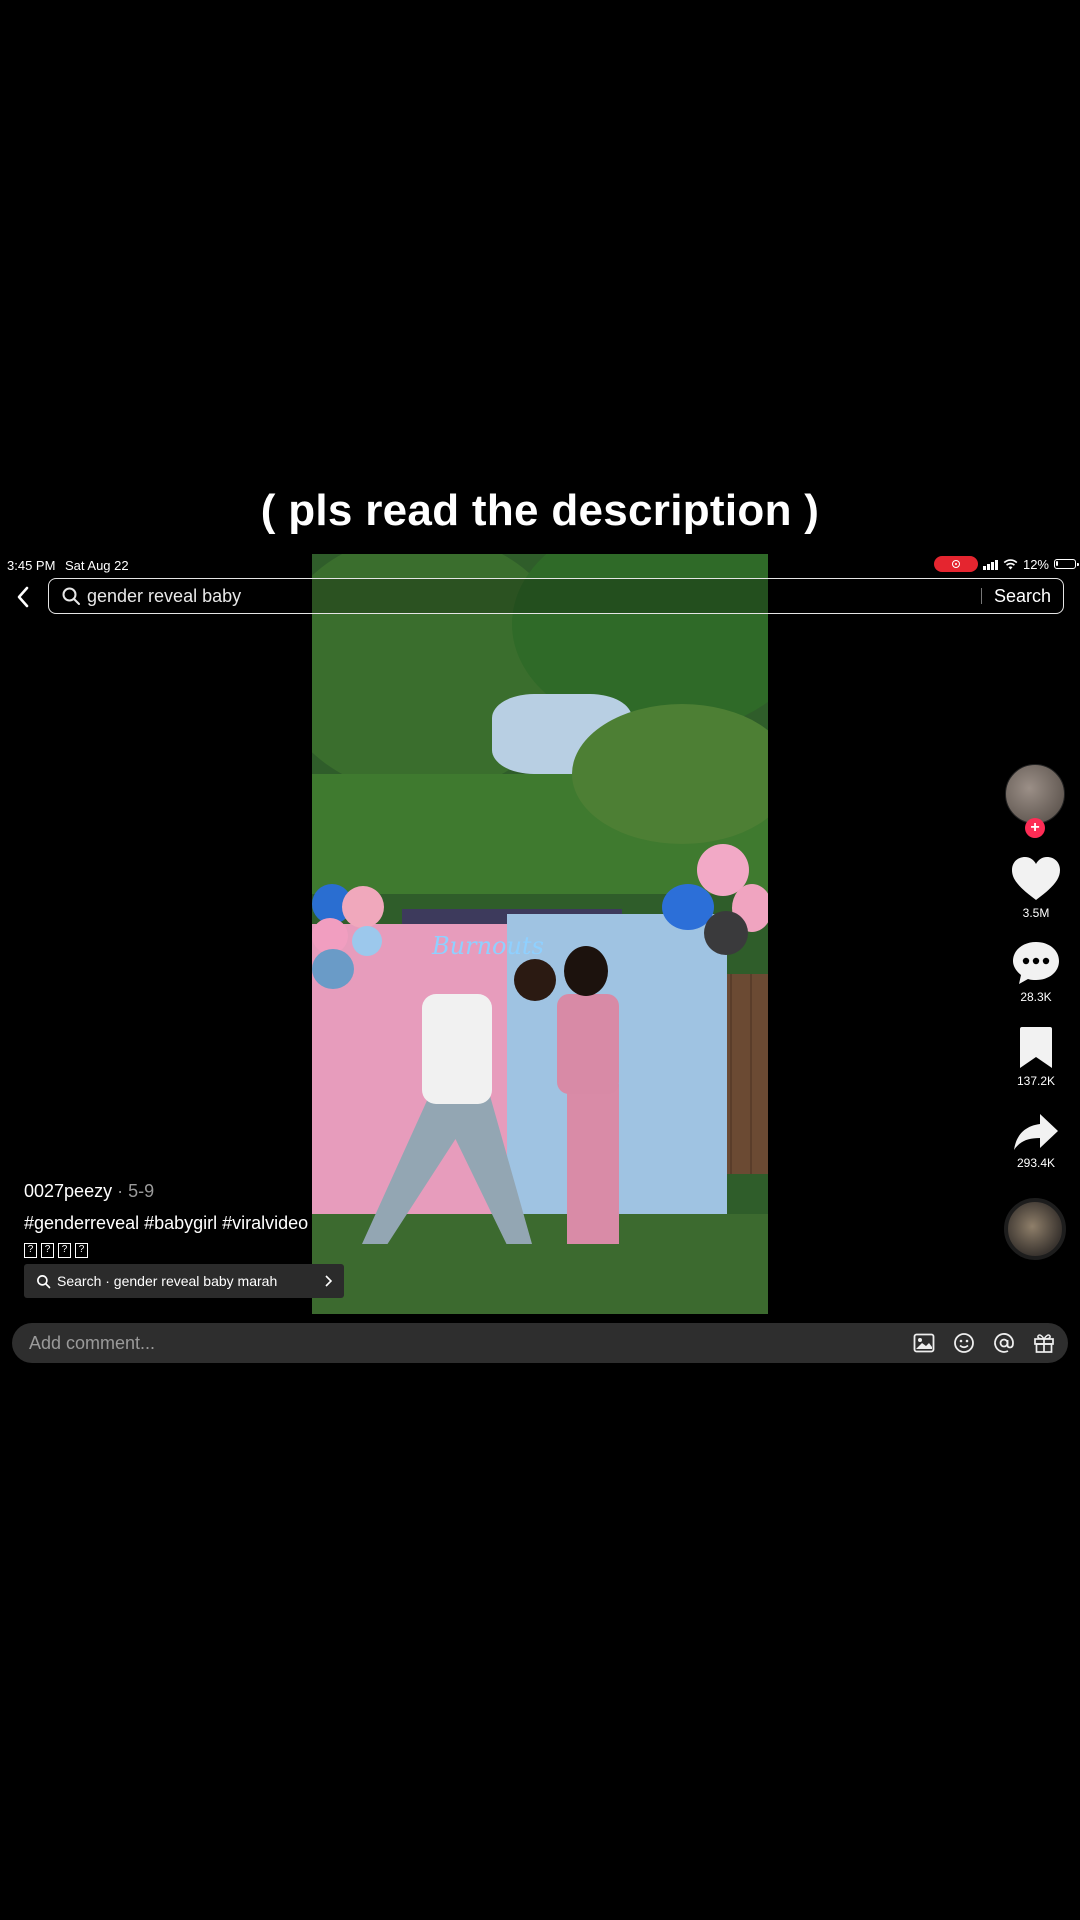 This screenshot has height=1920, width=1080. I want to click on save-button: 137.2K, so click(1036, 1057).